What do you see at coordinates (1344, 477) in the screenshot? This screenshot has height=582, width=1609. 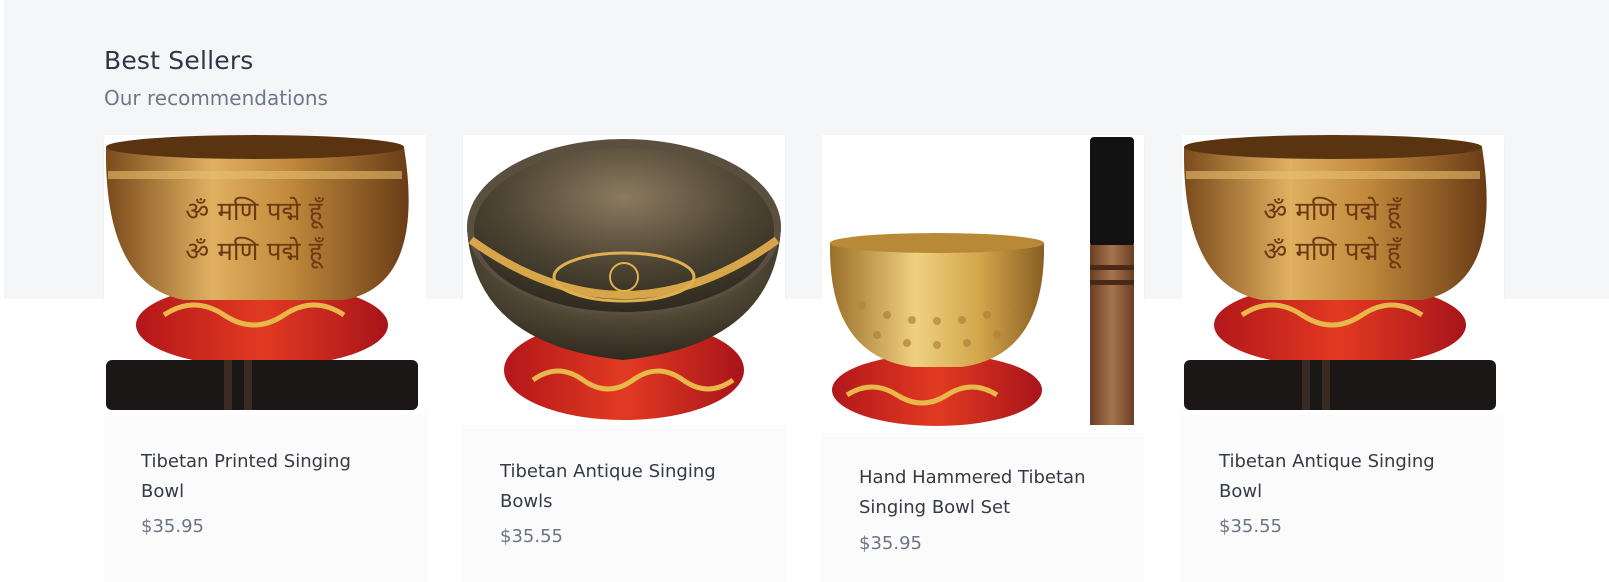 I see `product-name: Tibetan Antique Singing Bowl` at bounding box center [1344, 477].